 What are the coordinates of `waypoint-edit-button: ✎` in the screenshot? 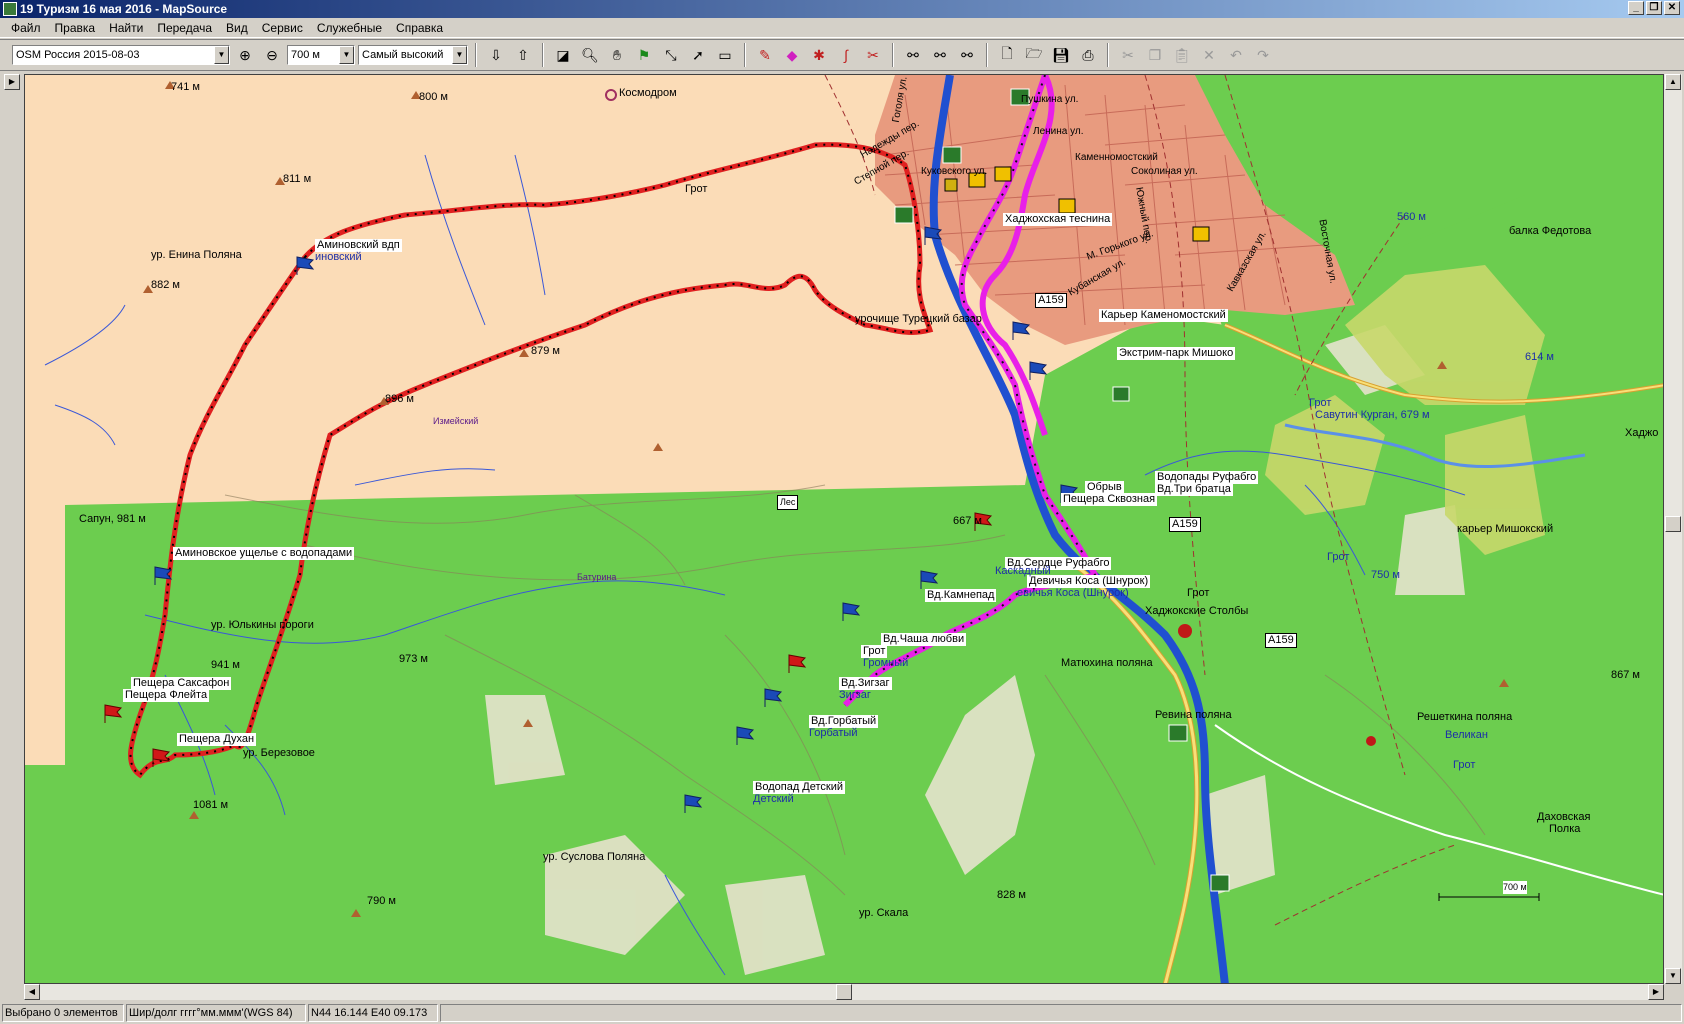 It's located at (765, 55).